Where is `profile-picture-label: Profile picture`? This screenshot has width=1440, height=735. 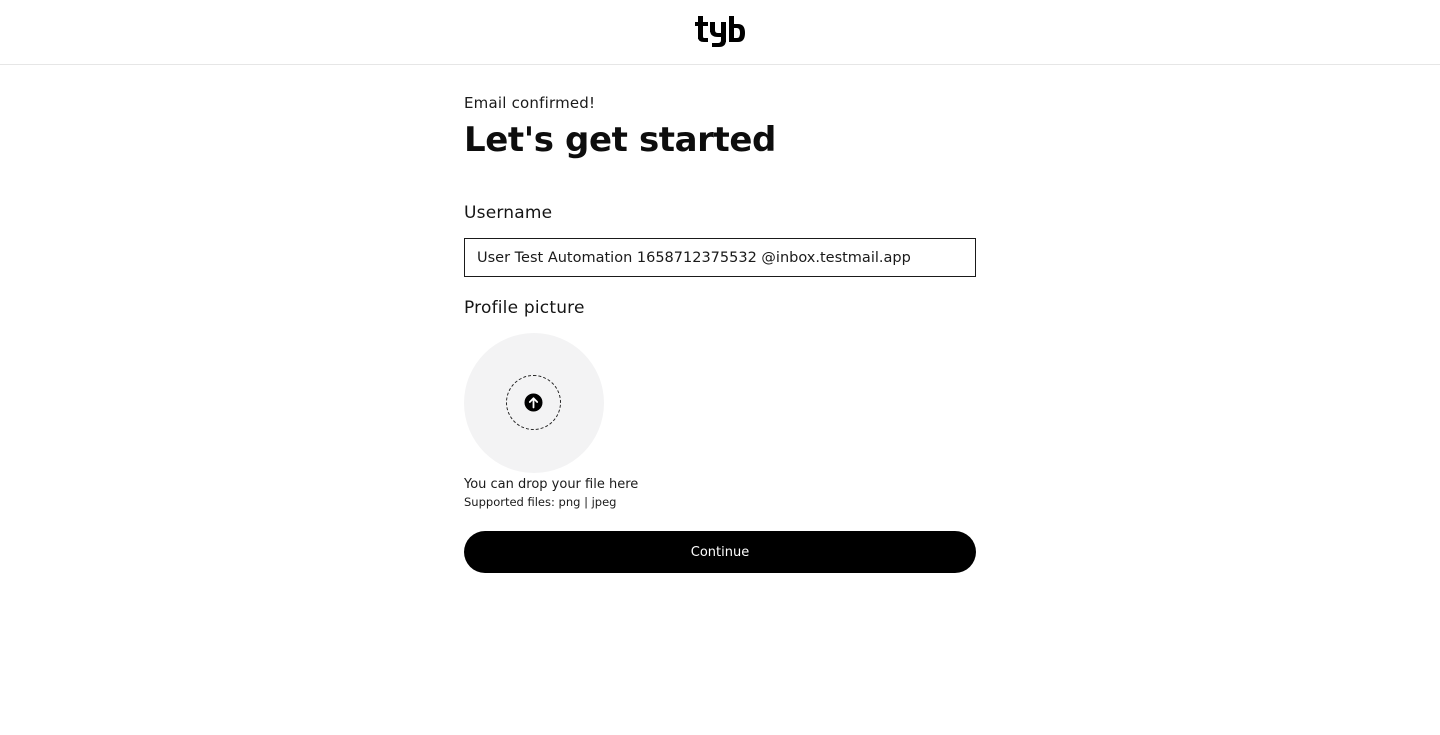 profile-picture-label: Profile picture is located at coordinates (524, 308).